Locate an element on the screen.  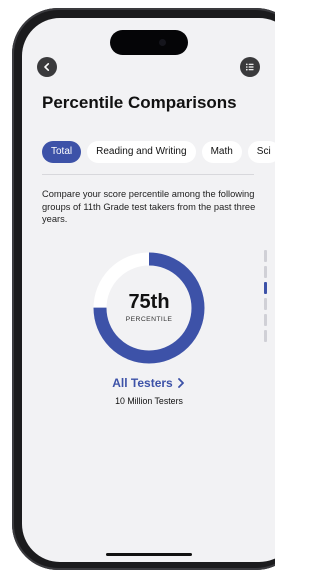
tab-science: Sci is located at coordinates (261, 152).